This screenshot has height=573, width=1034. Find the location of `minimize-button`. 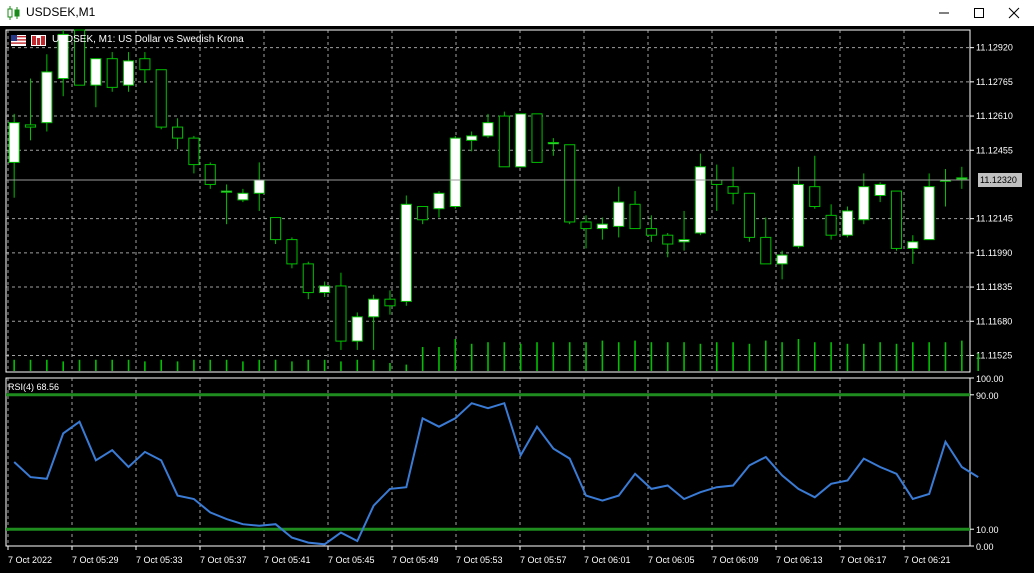

minimize-button is located at coordinates (944, 13).